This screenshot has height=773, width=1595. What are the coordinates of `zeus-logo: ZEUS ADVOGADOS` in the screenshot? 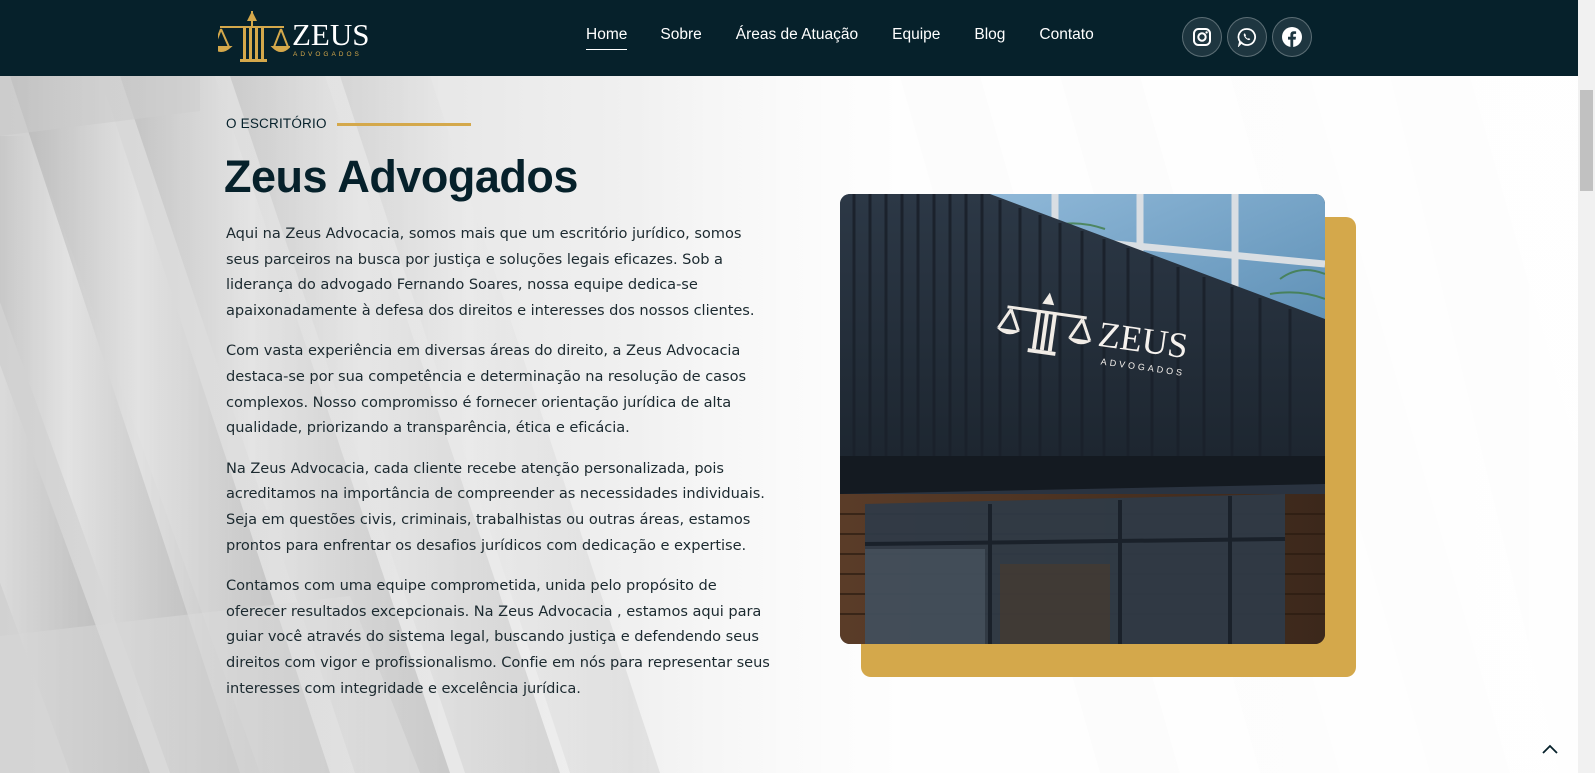 It's located at (294, 37).